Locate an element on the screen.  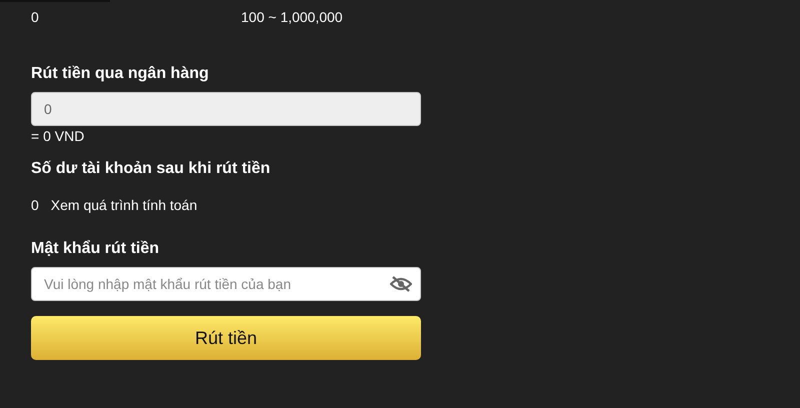
password-field: Vui lòng nhập mật khẩu rút tiền của bạn is located at coordinates (226, 284).